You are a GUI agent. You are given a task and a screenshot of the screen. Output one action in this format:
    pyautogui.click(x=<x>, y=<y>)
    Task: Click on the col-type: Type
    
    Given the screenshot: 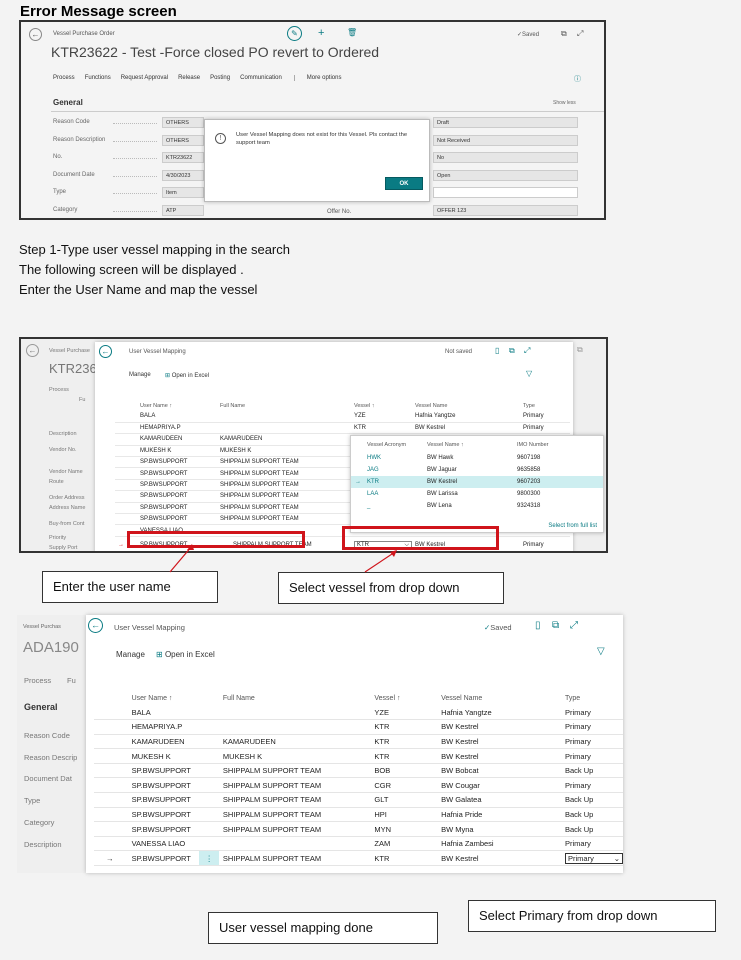 What is the action you would take?
    pyautogui.click(x=545, y=405)
    